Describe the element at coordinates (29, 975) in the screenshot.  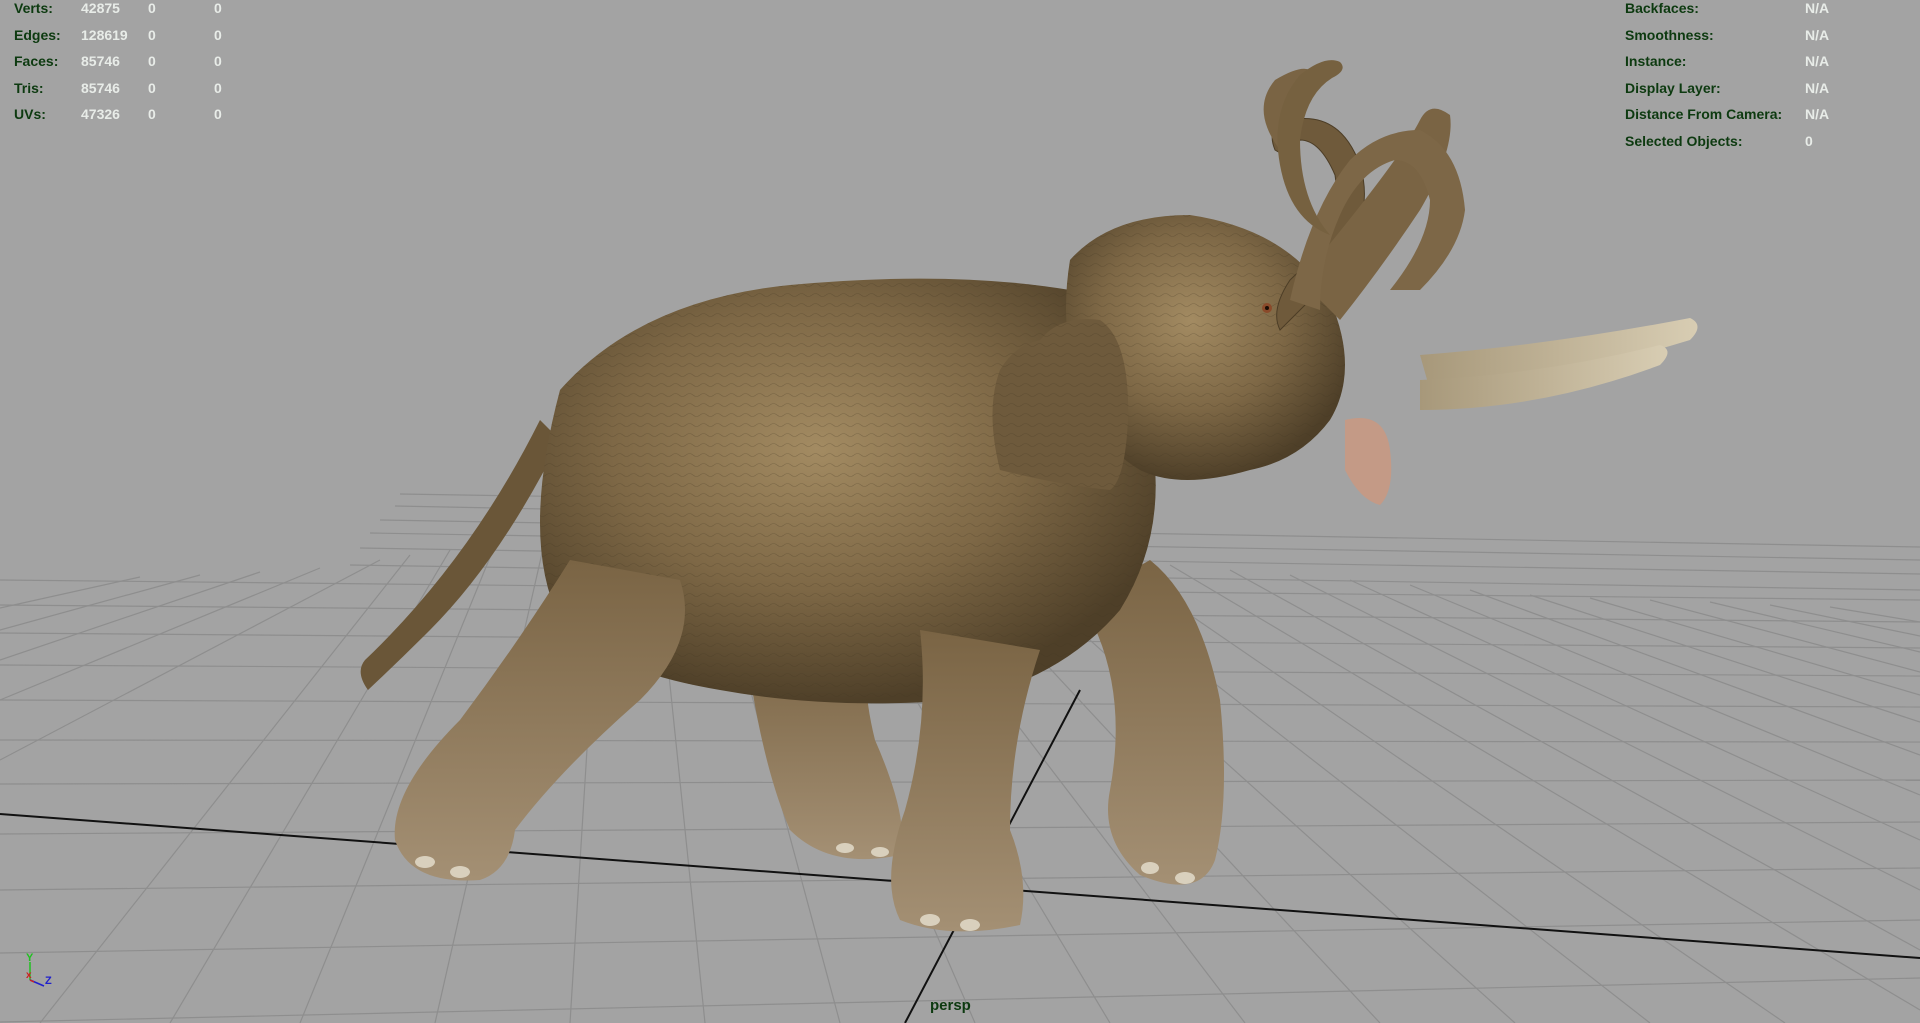
I see `axis-x-label: x` at that location.